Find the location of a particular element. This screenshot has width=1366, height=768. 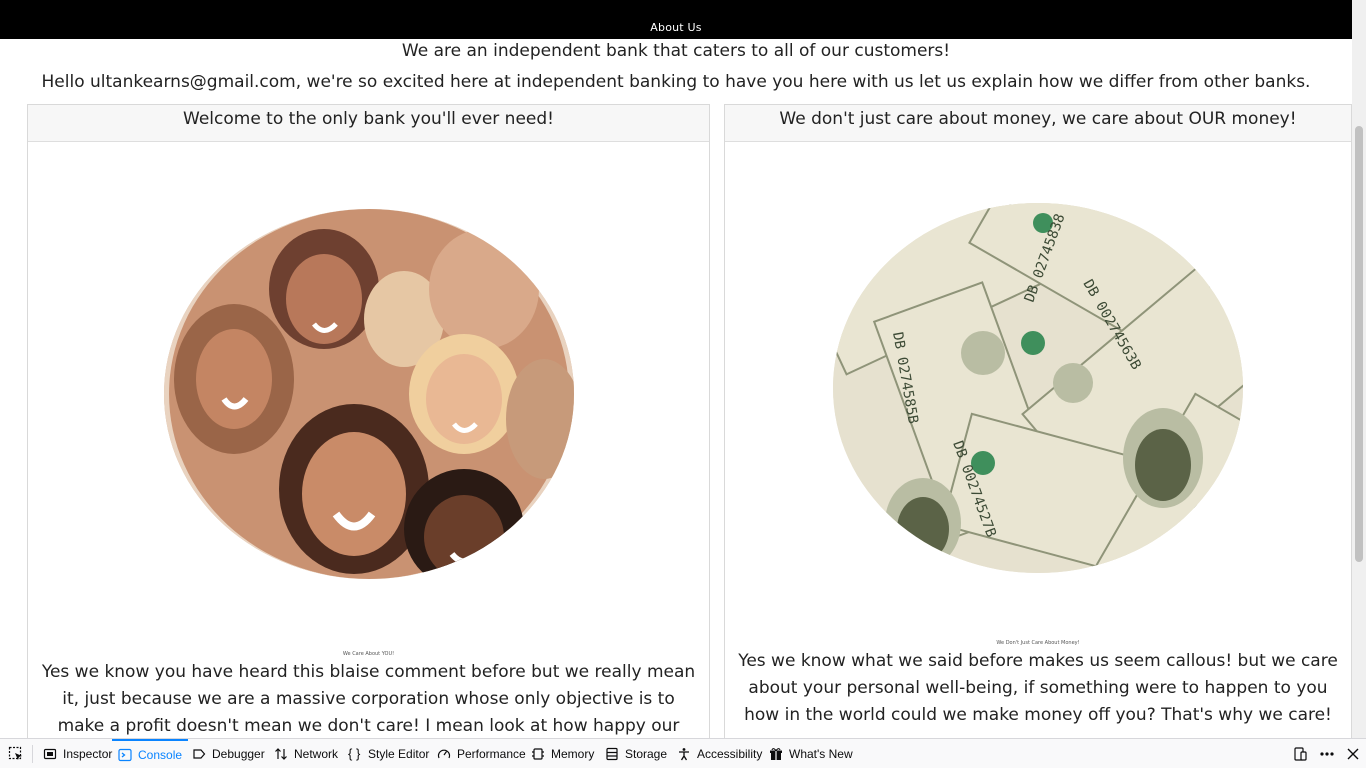

storage-icon is located at coordinates (612, 753).